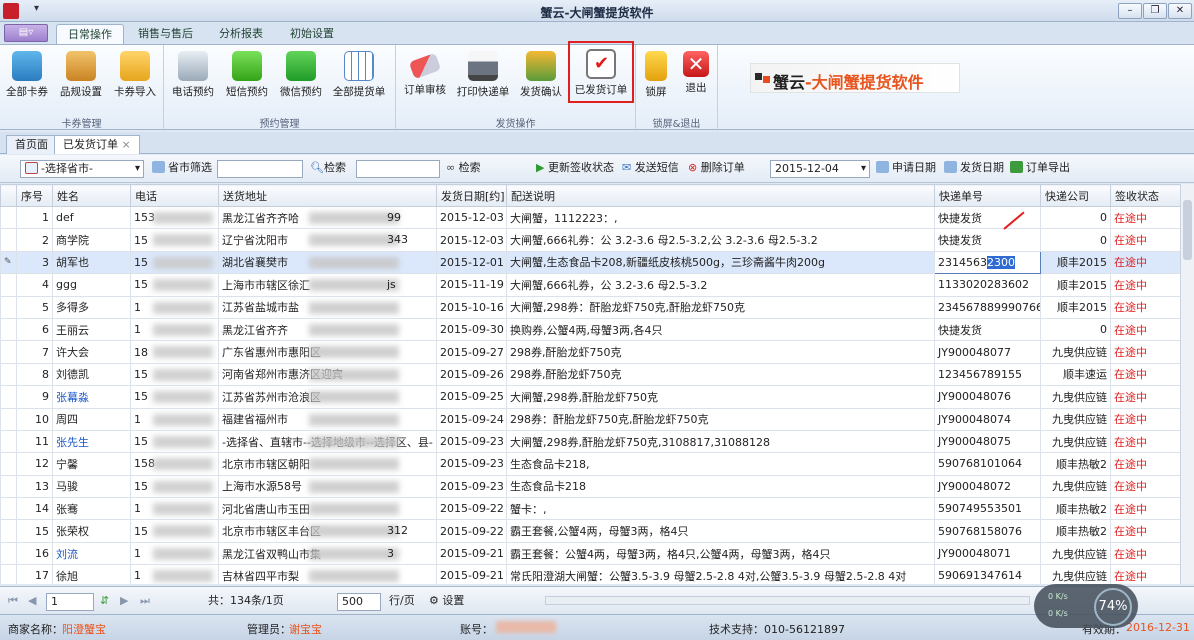 The width and height of the screenshot is (1194, 640). Describe the element at coordinates (820, 169) in the screenshot. I see `date-select: 2015-12-04` at that location.